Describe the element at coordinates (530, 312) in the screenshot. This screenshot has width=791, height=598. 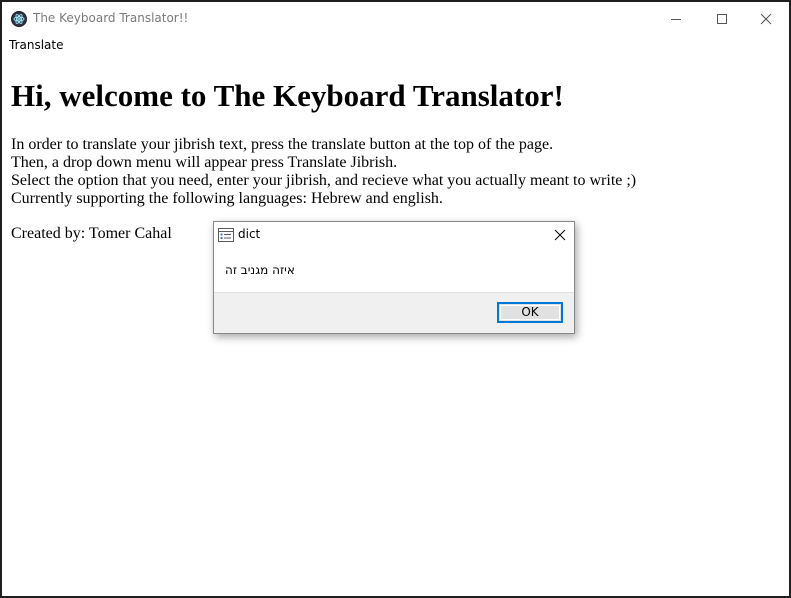
I see `ok-button: OK` at that location.